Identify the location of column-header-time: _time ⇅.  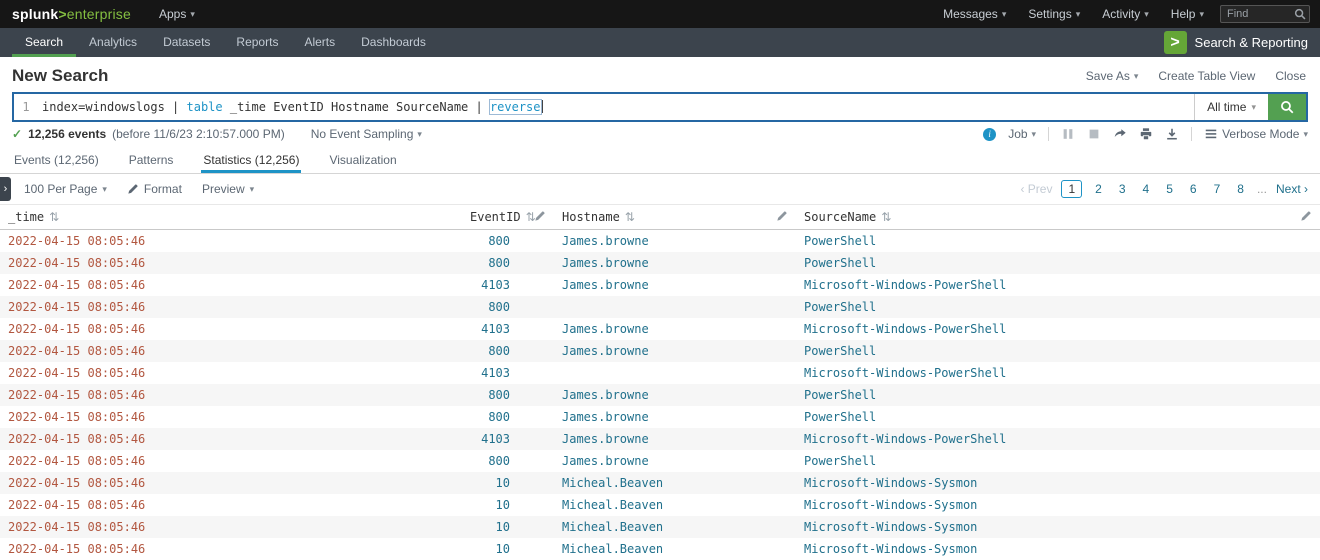
(231, 217).